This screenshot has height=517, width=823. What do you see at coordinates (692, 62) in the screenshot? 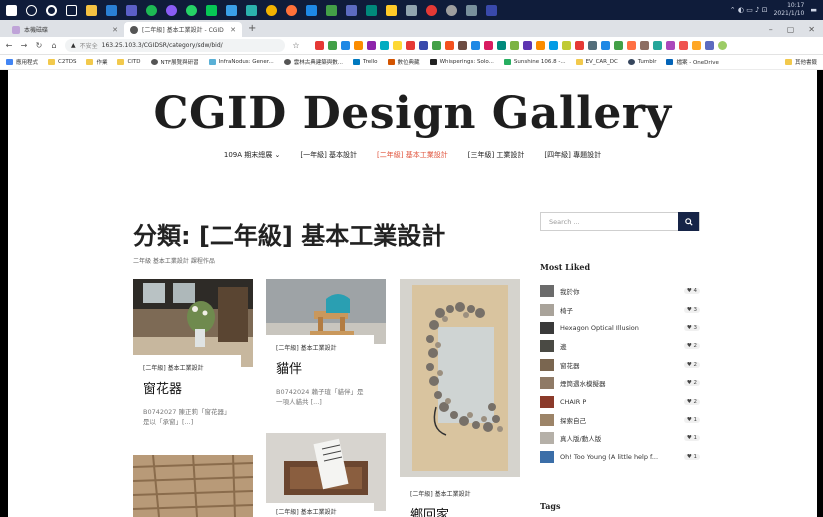
I see `bookmark-item: 檔案 - OneDrive` at bounding box center [692, 62].